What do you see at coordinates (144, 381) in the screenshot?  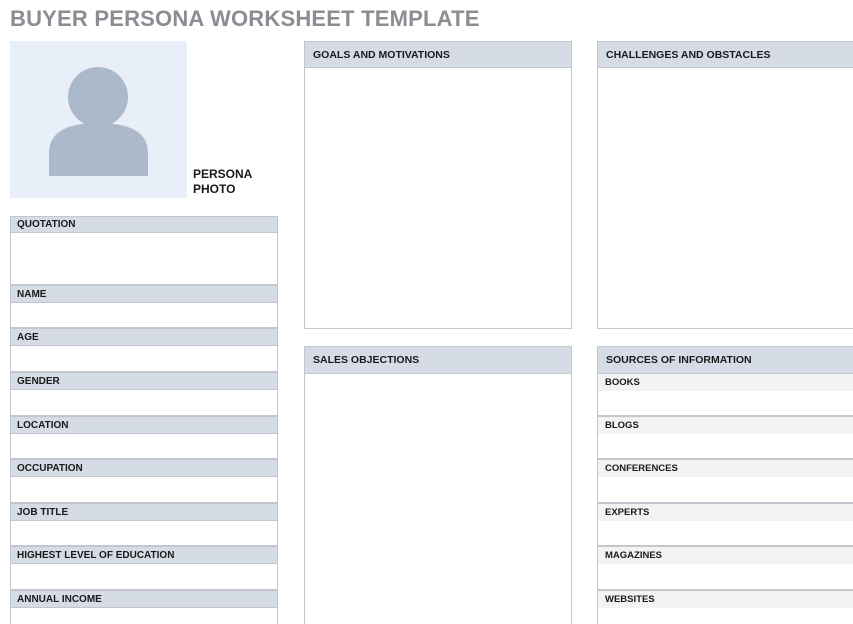 I see `gender-header: GENDER` at bounding box center [144, 381].